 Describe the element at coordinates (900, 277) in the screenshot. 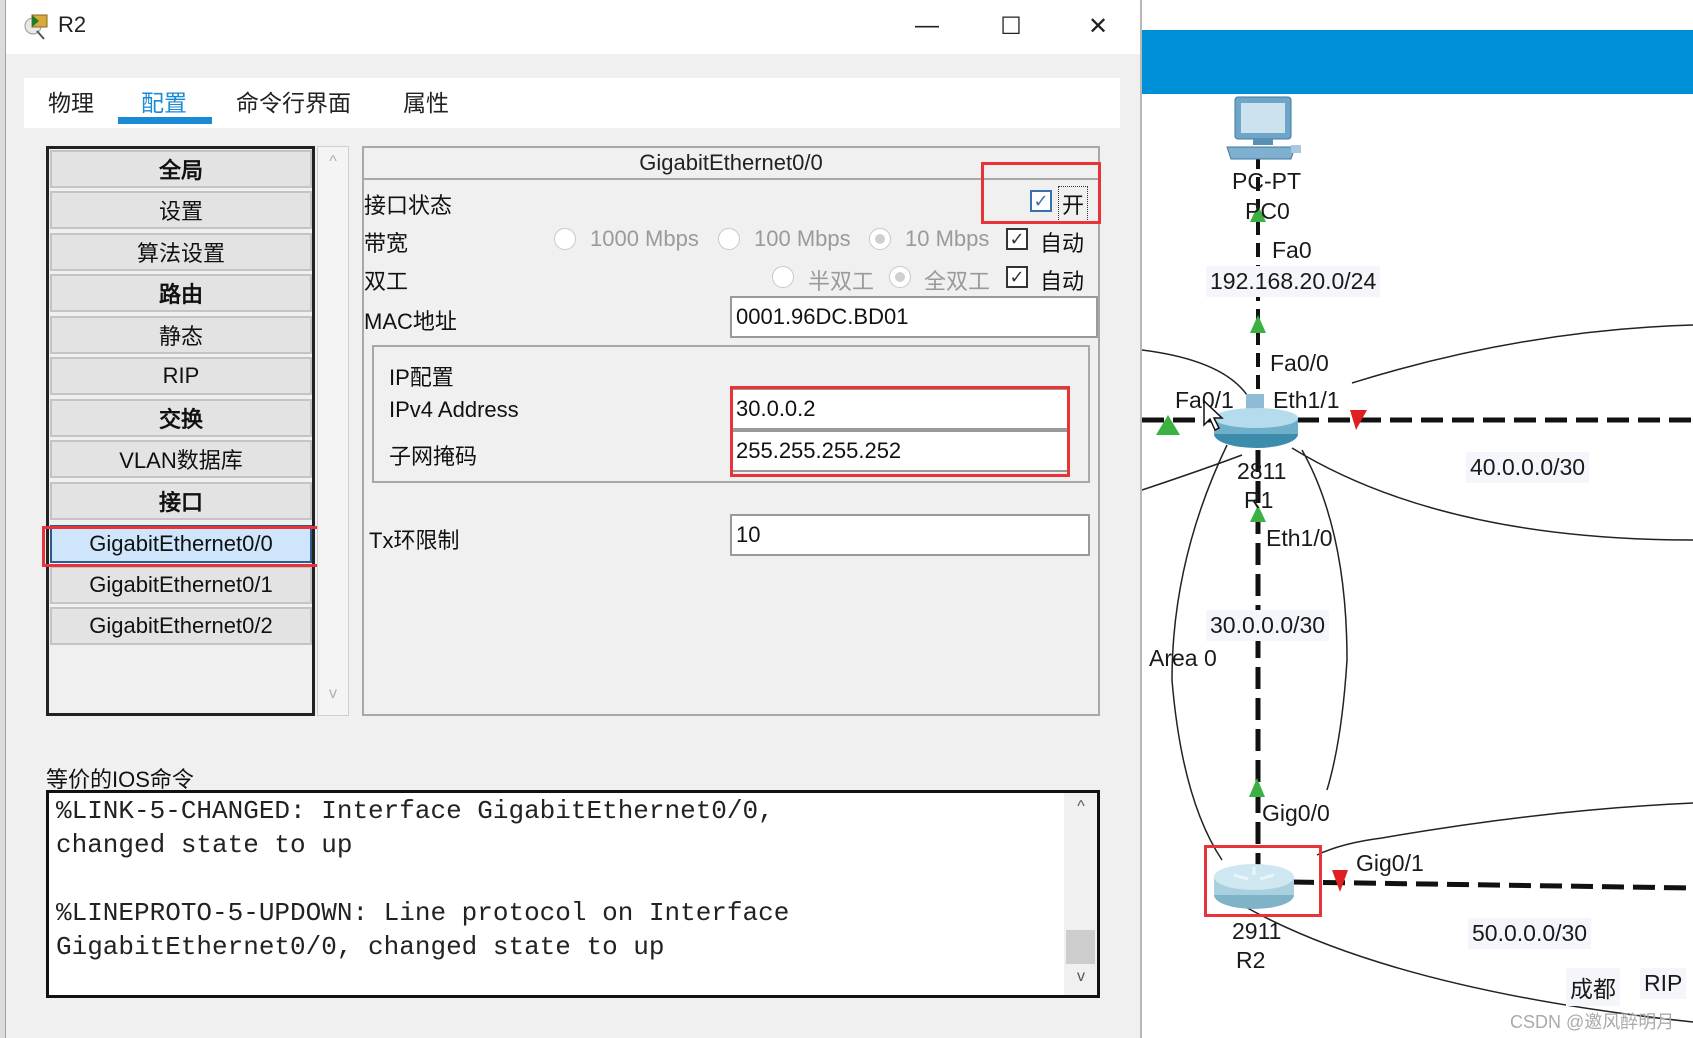

I see `duplex-full-radio` at that location.